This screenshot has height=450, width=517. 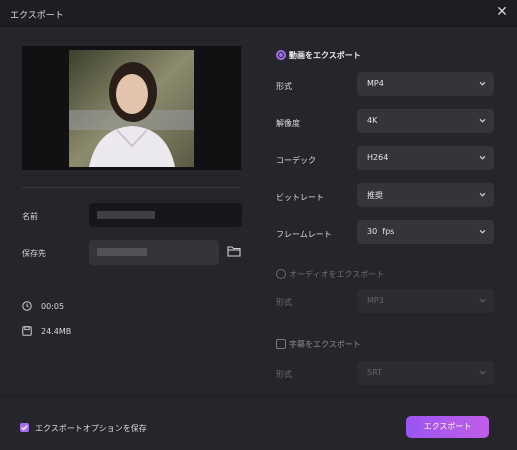 I want to click on audio-format-value: MP3, so click(x=375, y=300).